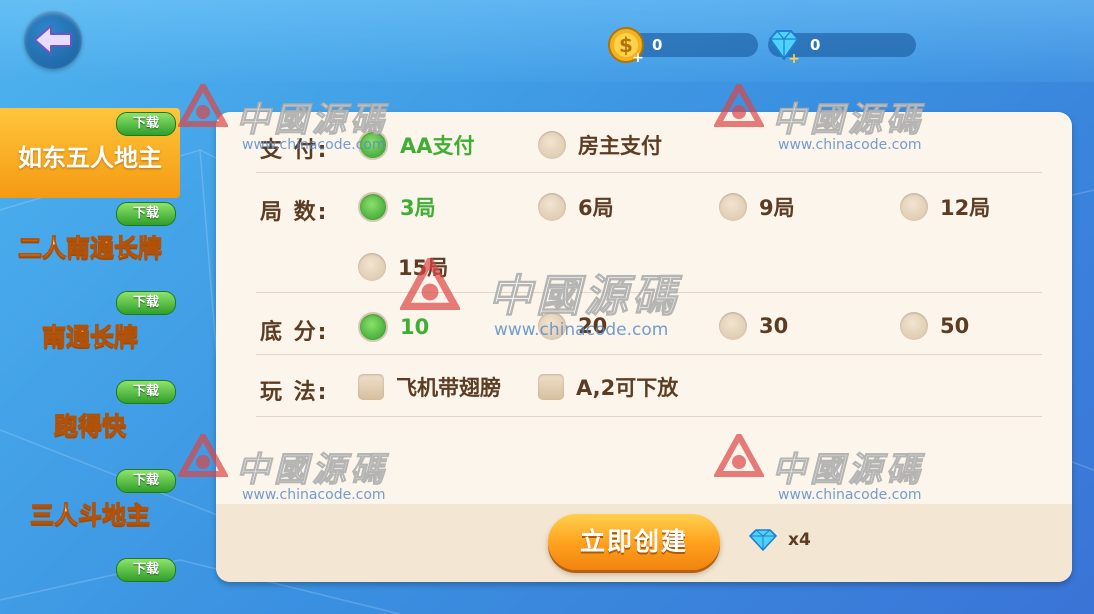  Describe the element at coordinates (593, 326) in the screenshot. I see `option-label: 20` at that location.